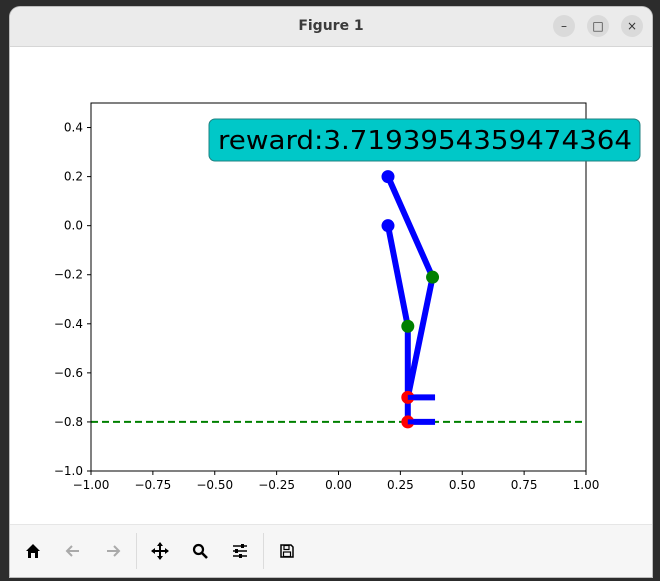 This screenshot has height=581, width=660. What do you see at coordinates (338, 485) in the screenshot?
I see `x-tick-label: 0.00` at bounding box center [338, 485].